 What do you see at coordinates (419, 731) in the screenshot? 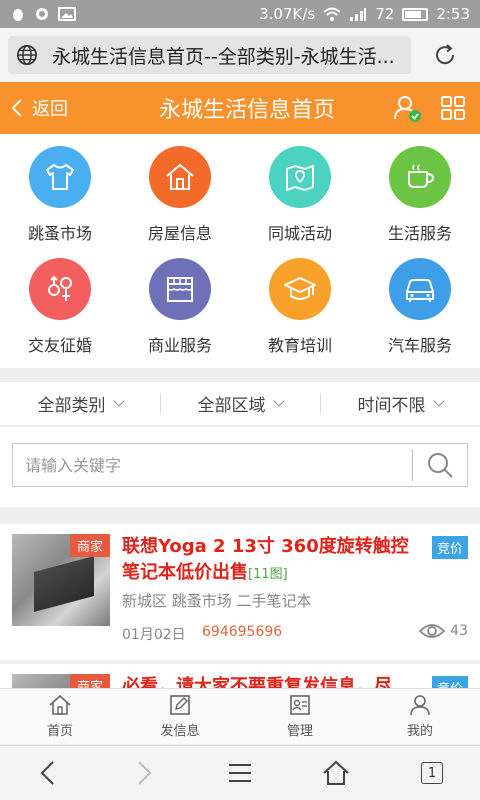
I see `nav-label: 我的` at bounding box center [419, 731].